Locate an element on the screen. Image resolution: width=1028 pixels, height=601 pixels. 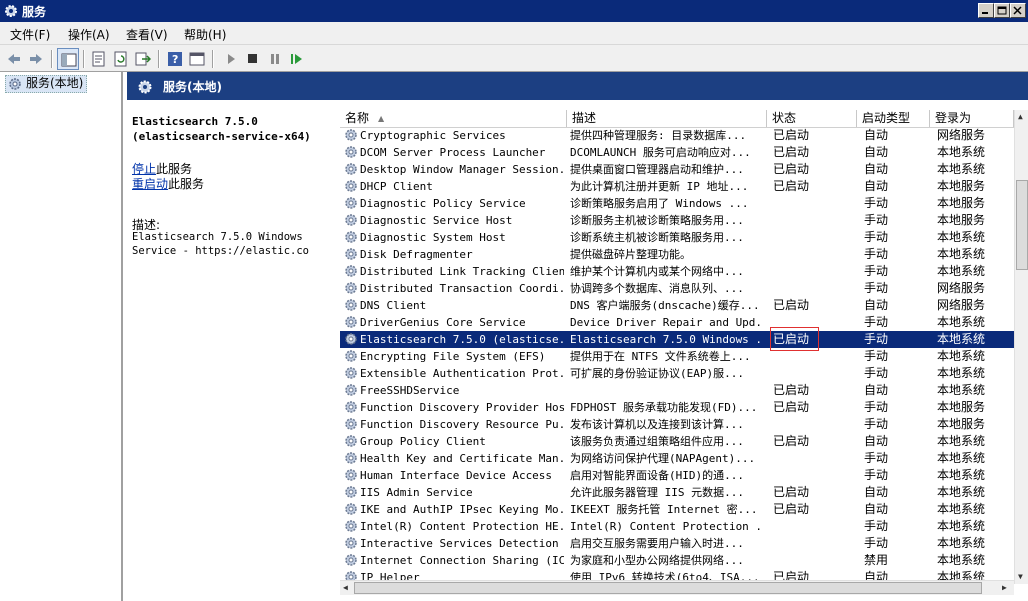
service-name: DHCP Client is located at coordinates (396, 186).